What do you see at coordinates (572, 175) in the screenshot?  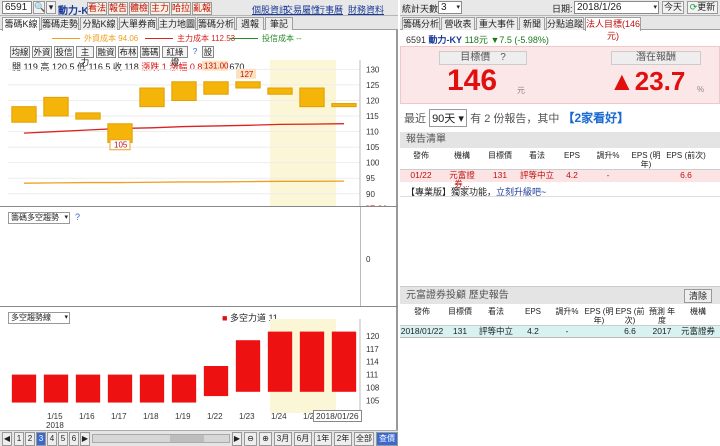 I see `listRow-cell-4: 4.2` at bounding box center [572, 175].